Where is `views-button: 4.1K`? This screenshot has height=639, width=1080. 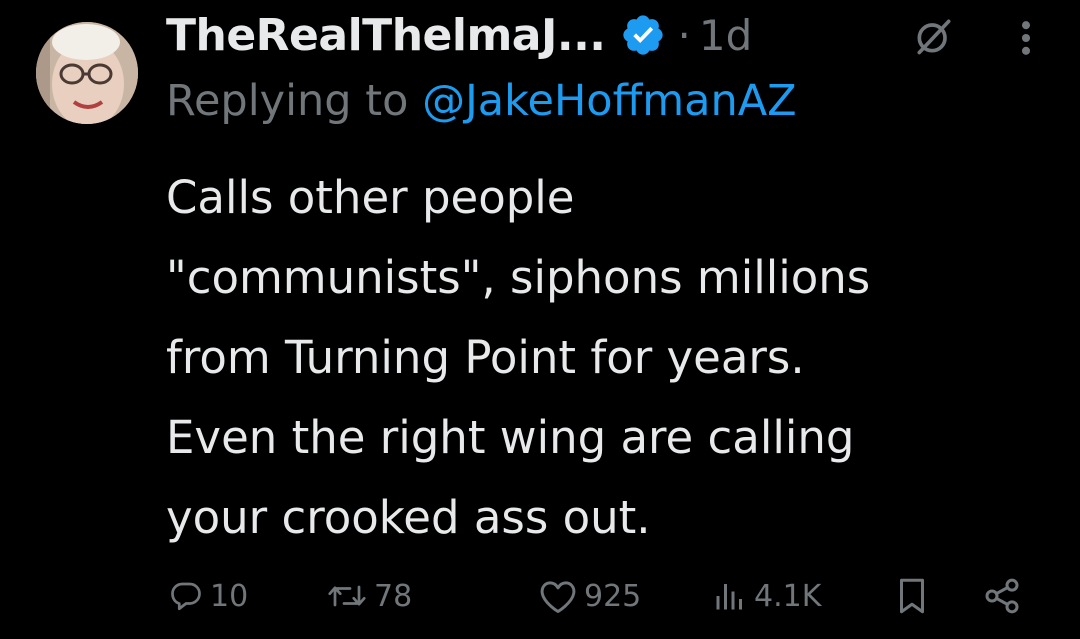 views-button: 4.1K is located at coordinates (766, 596).